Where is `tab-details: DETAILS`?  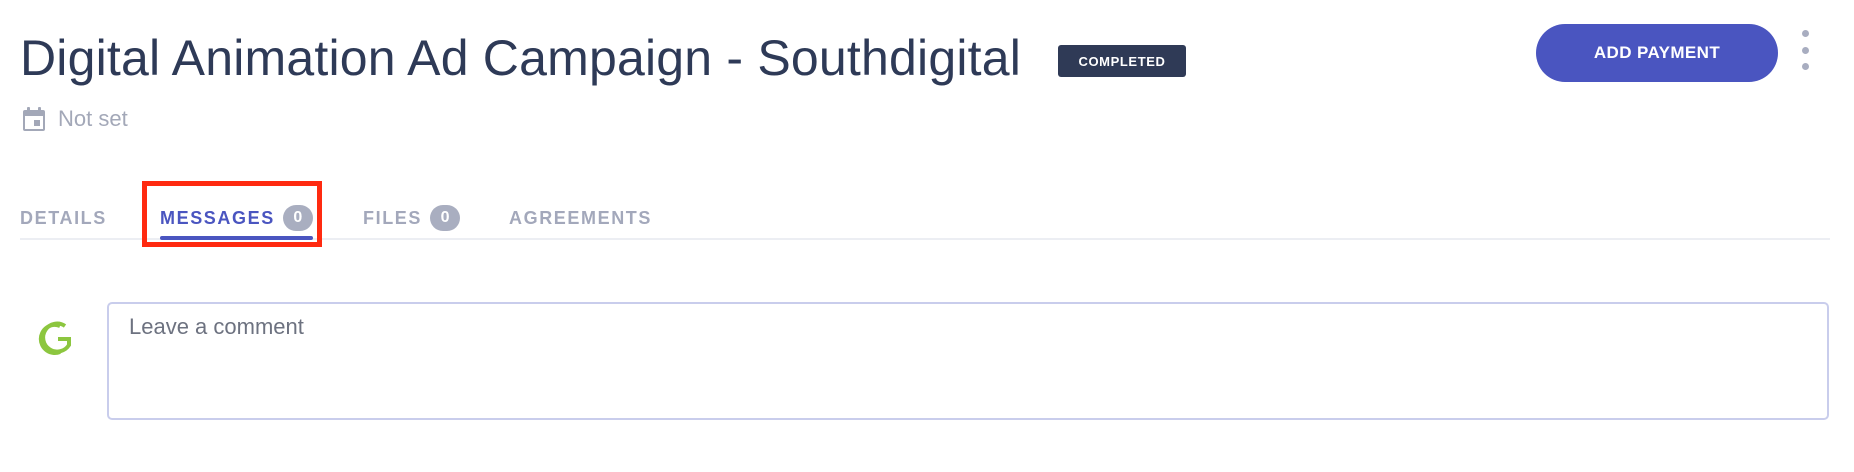
tab-details: DETAILS is located at coordinates (63, 218).